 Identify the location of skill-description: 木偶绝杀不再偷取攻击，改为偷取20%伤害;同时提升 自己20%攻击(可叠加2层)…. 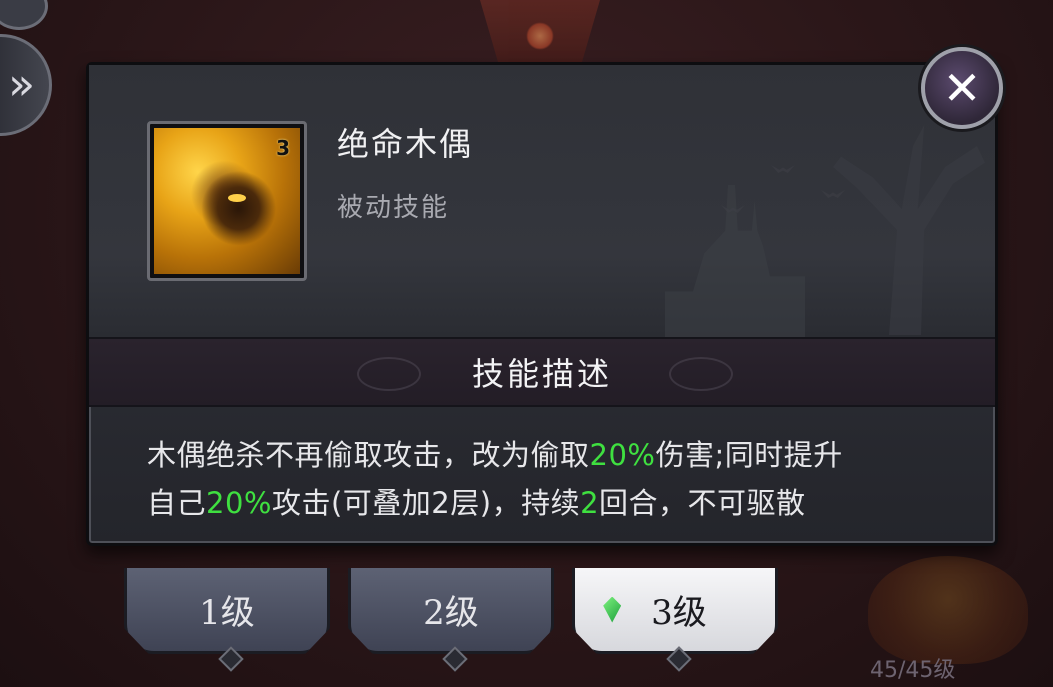
(547, 479).